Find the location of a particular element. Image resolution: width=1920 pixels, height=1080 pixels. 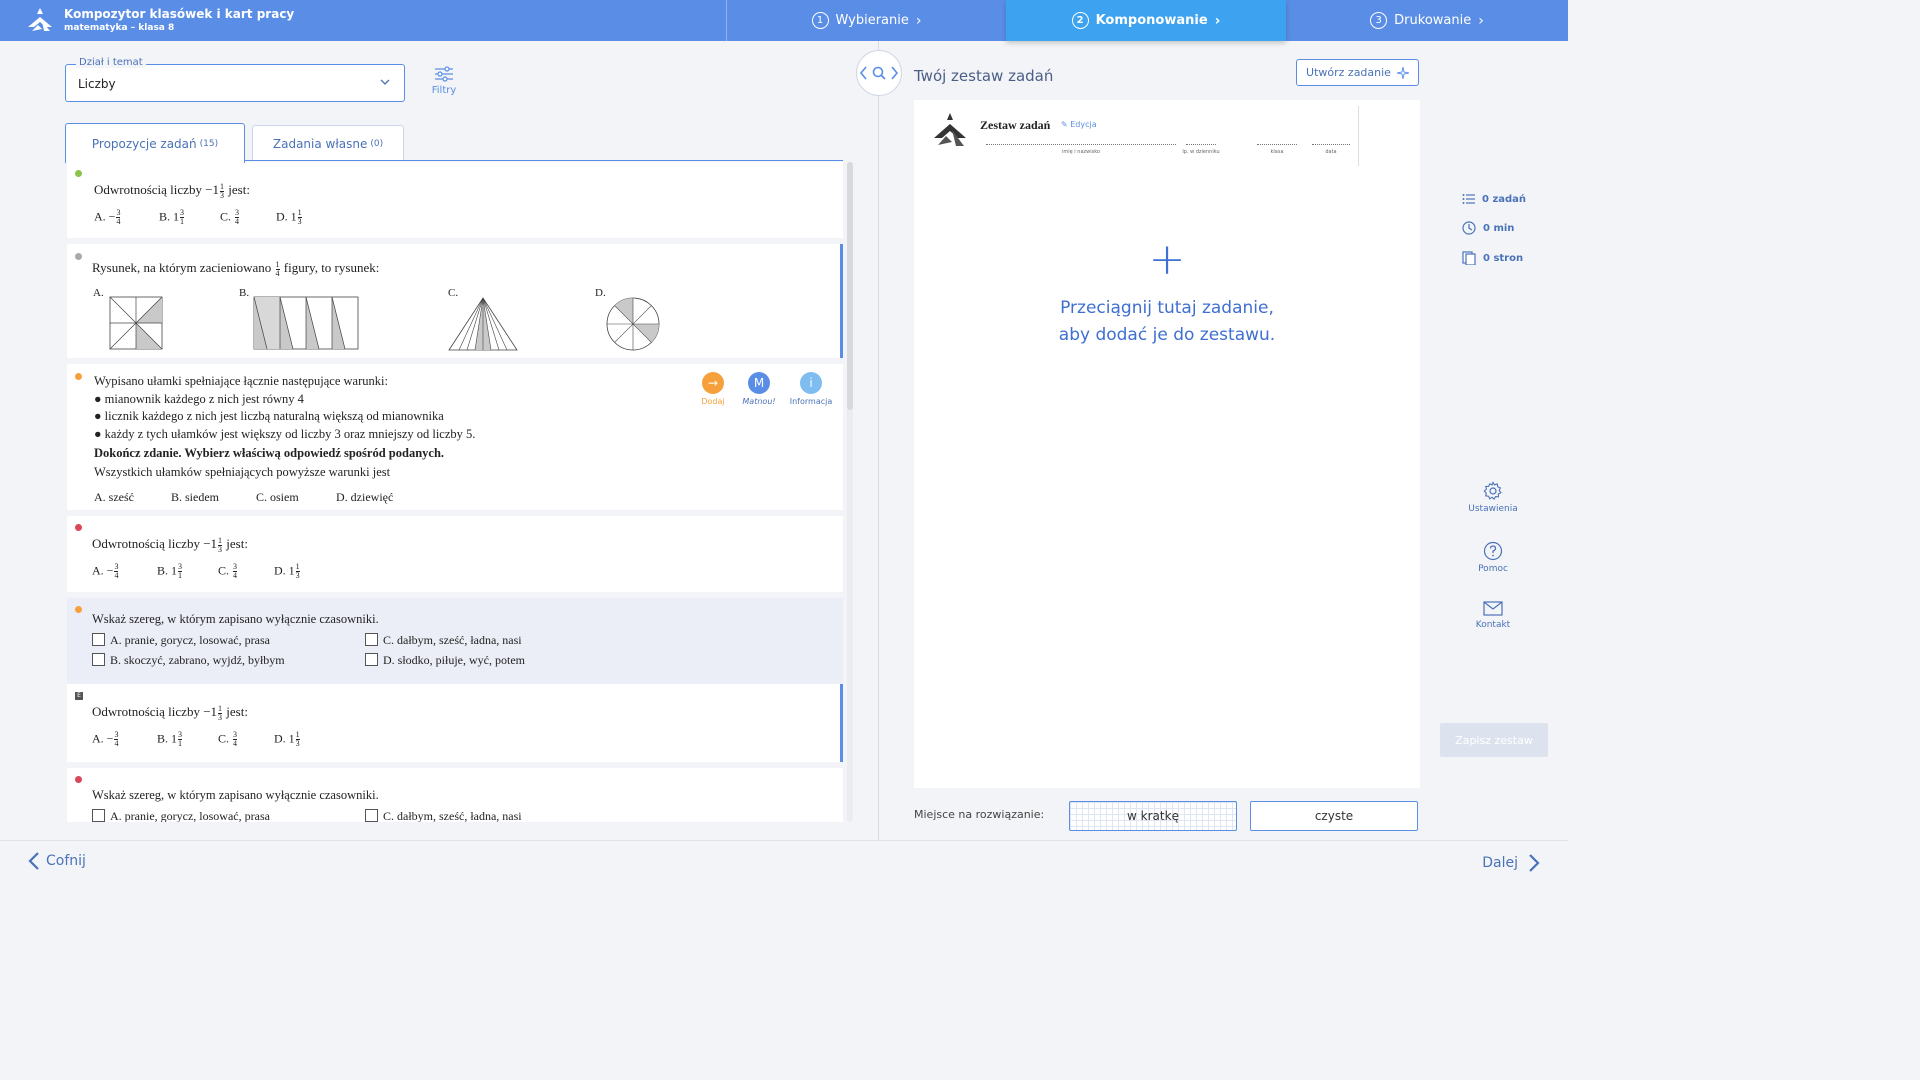

add-label: Dodaj is located at coordinates (713, 401).